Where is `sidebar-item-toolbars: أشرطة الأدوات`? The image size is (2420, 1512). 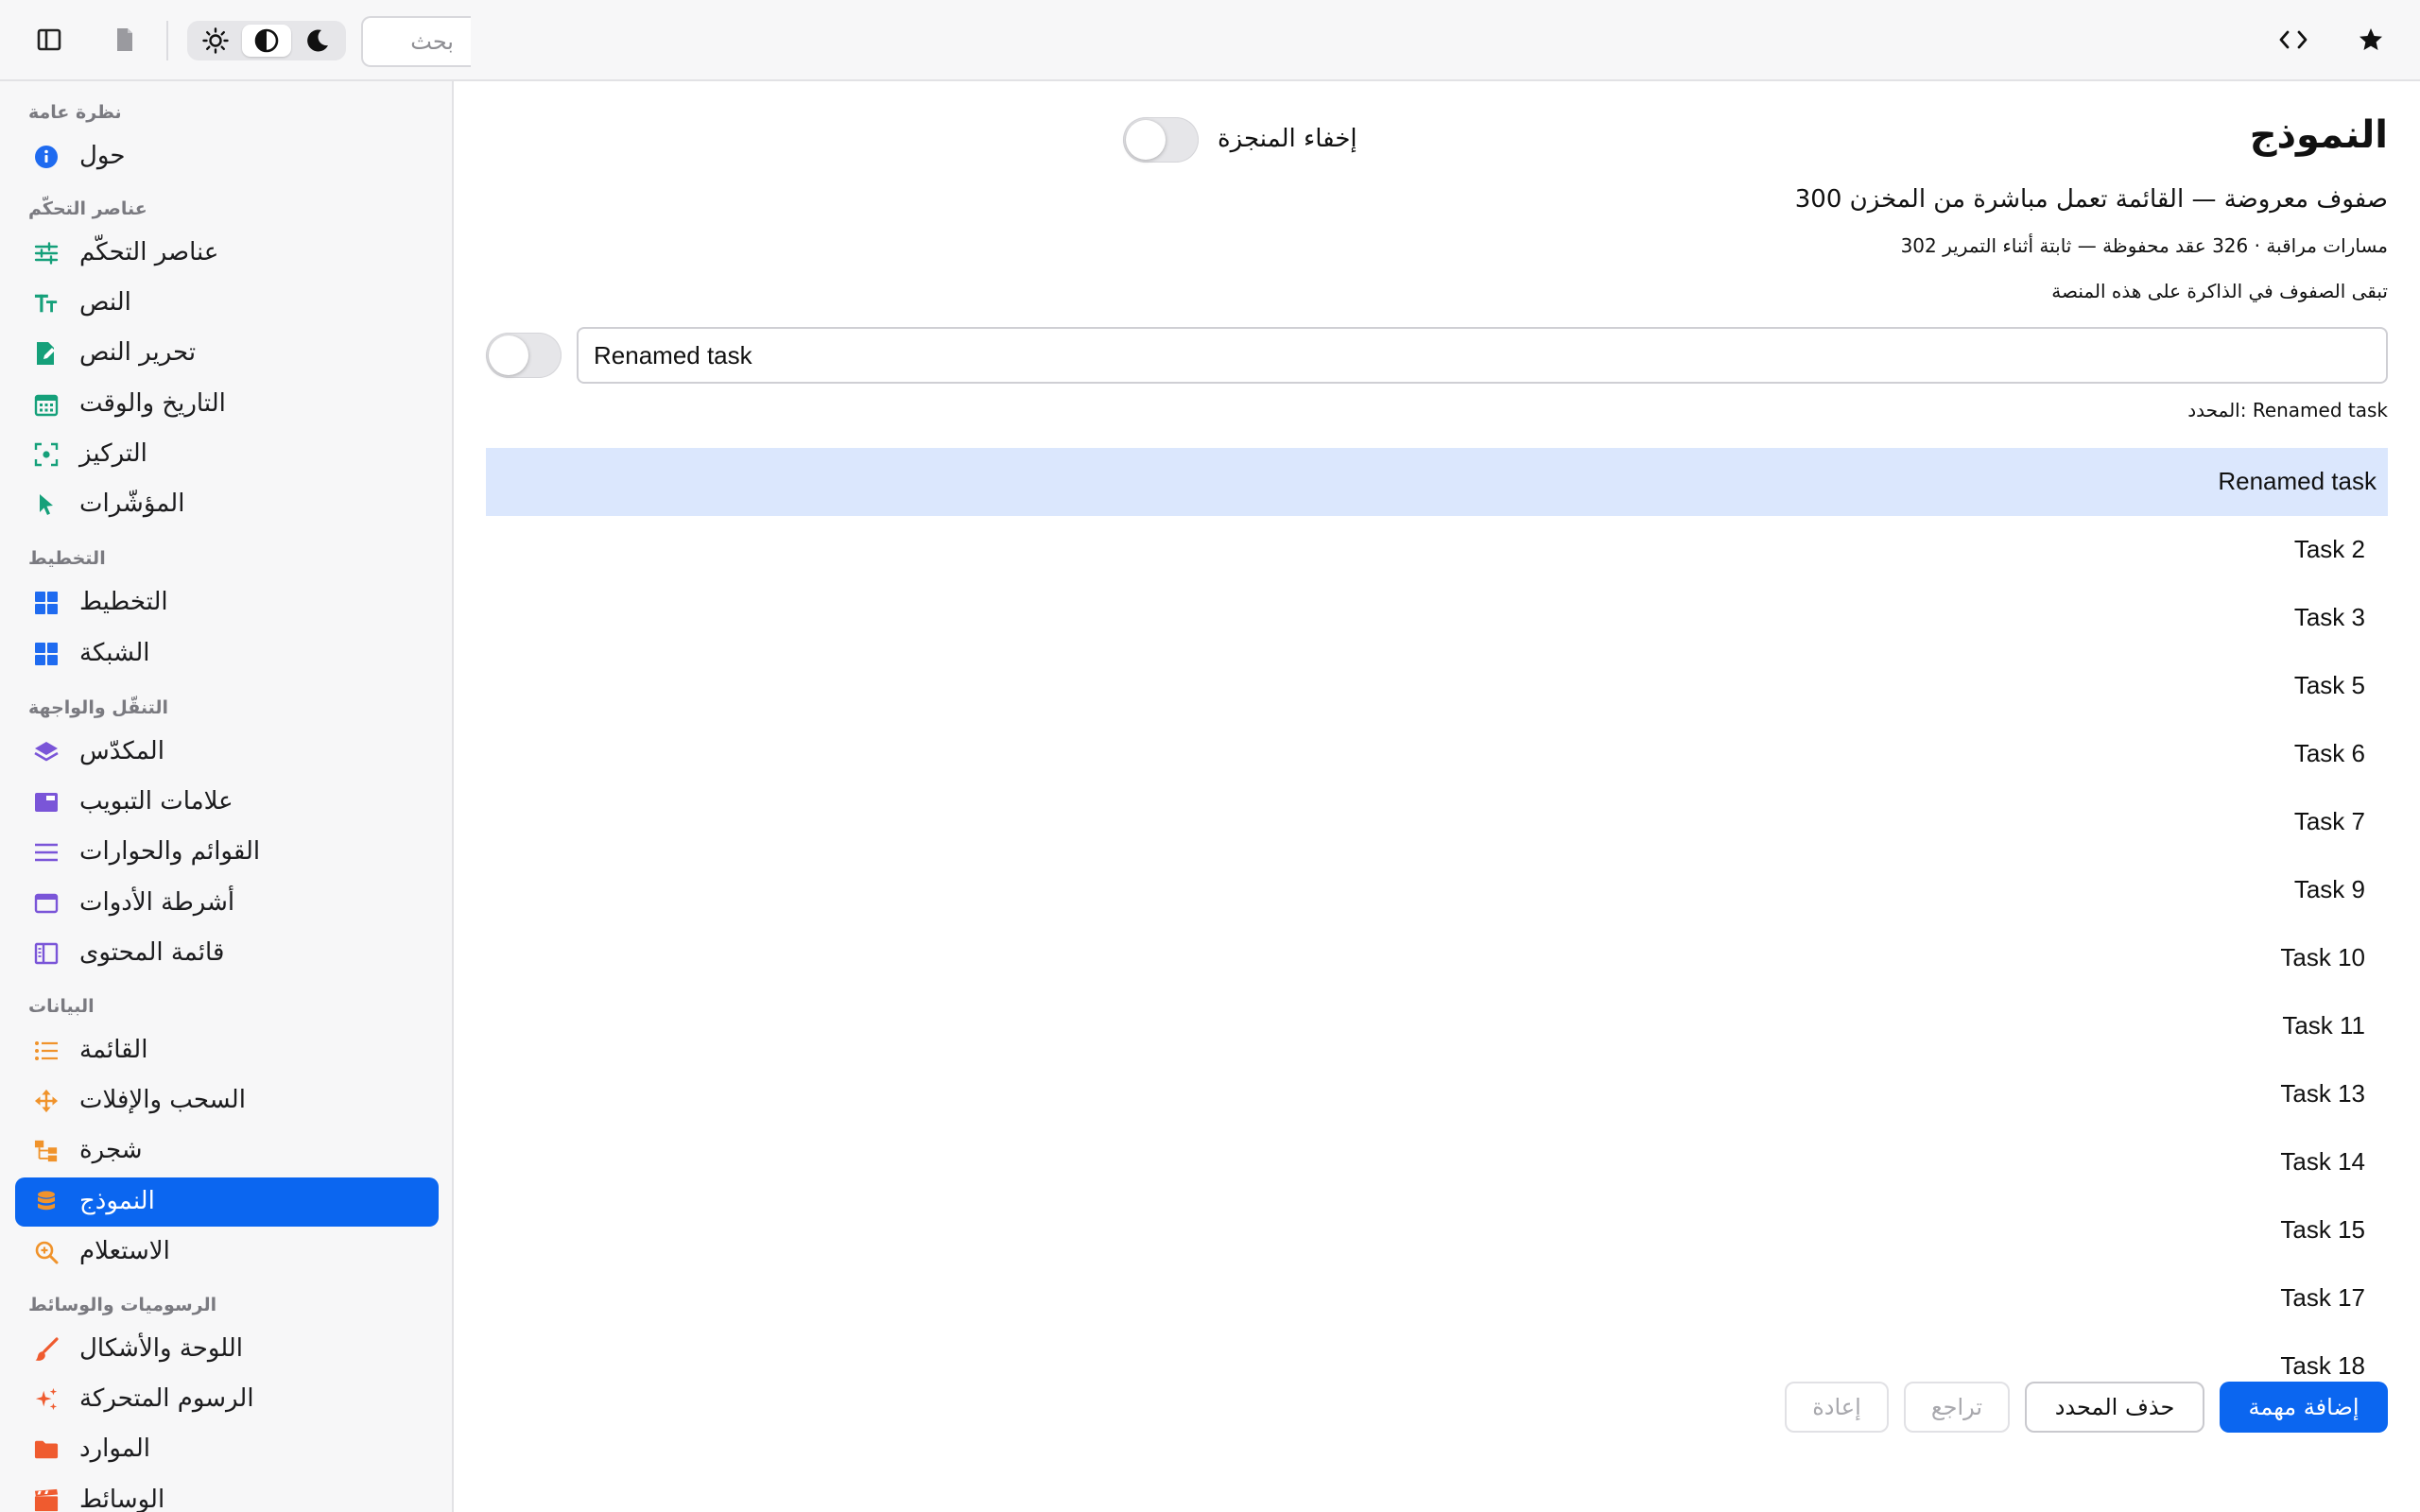
sidebar-item-toolbars: أشرطة الأدوات is located at coordinates (227, 903).